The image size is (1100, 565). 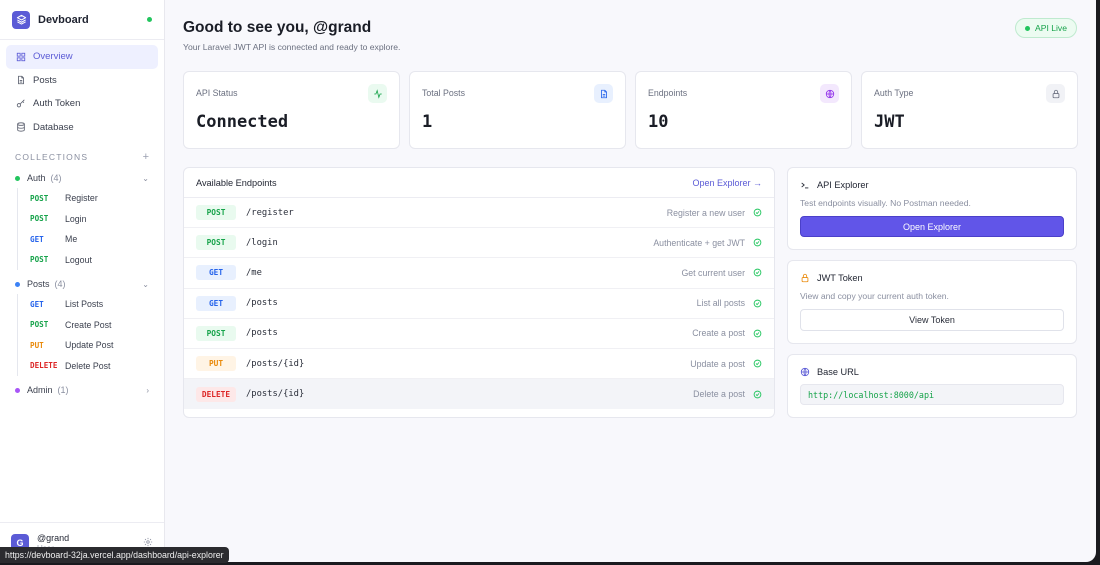 I want to click on stat-value: 10, so click(x=658, y=122).